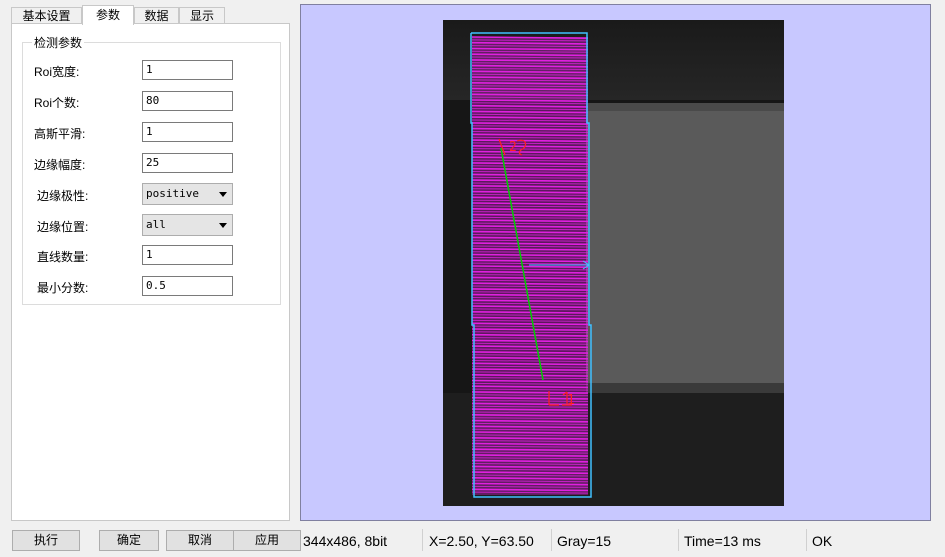 The image size is (945, 557). Describe the element at coordinates (60, 134) in the screenshot. I see `gaussian-smooth-label: 高斯平滑:` at that location.